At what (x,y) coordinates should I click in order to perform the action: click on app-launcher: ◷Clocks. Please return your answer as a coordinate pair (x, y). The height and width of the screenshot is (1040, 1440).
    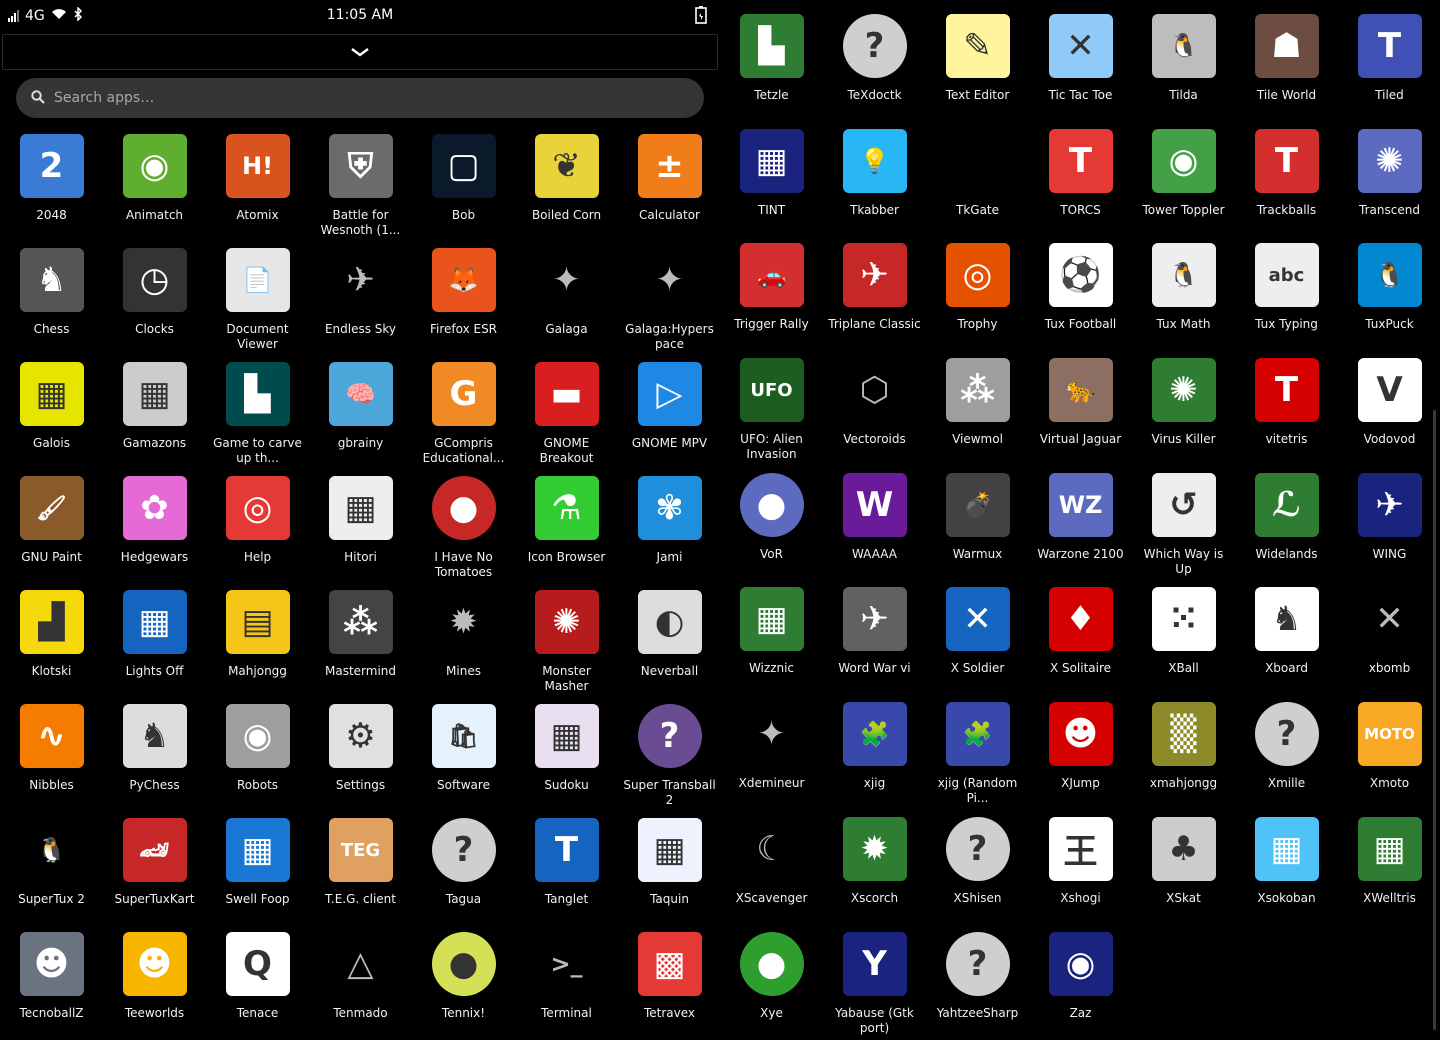
    Looking at the image, I should click on (154, 299).